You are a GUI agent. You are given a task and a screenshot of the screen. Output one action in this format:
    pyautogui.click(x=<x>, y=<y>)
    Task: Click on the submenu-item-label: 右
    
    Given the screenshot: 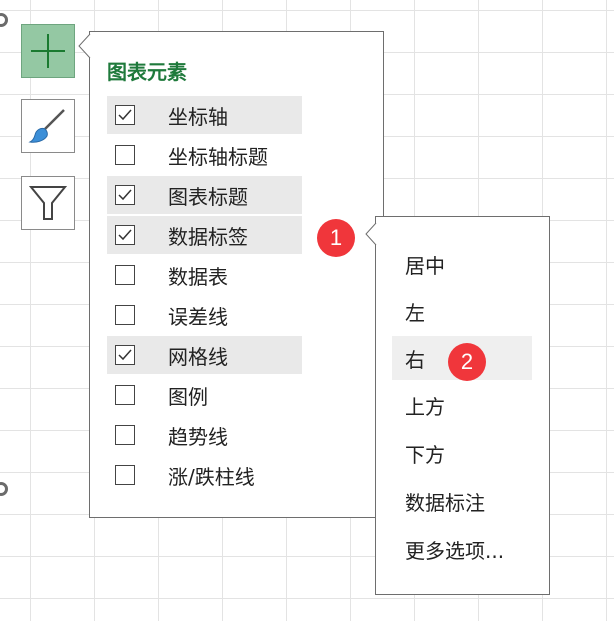 What is the action you would take?
    pyautogui.click(x=415, y=359)
    